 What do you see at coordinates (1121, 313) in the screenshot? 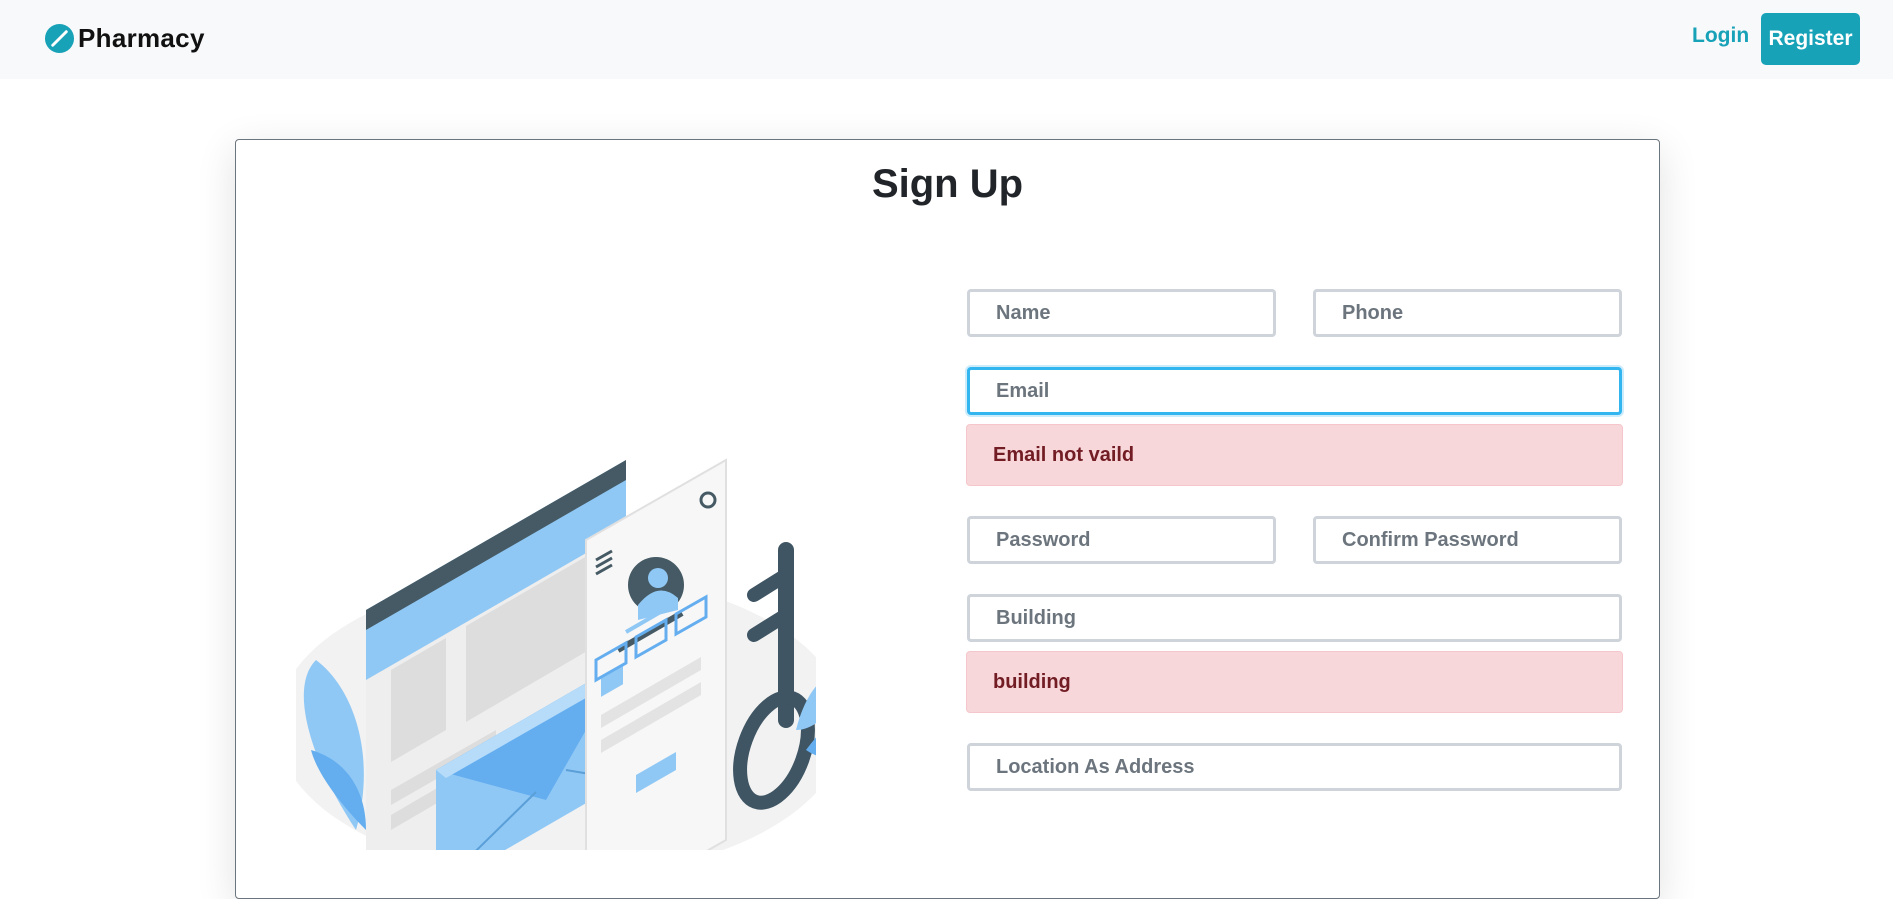
I see `name-input` at bounding box center [1121, 313].